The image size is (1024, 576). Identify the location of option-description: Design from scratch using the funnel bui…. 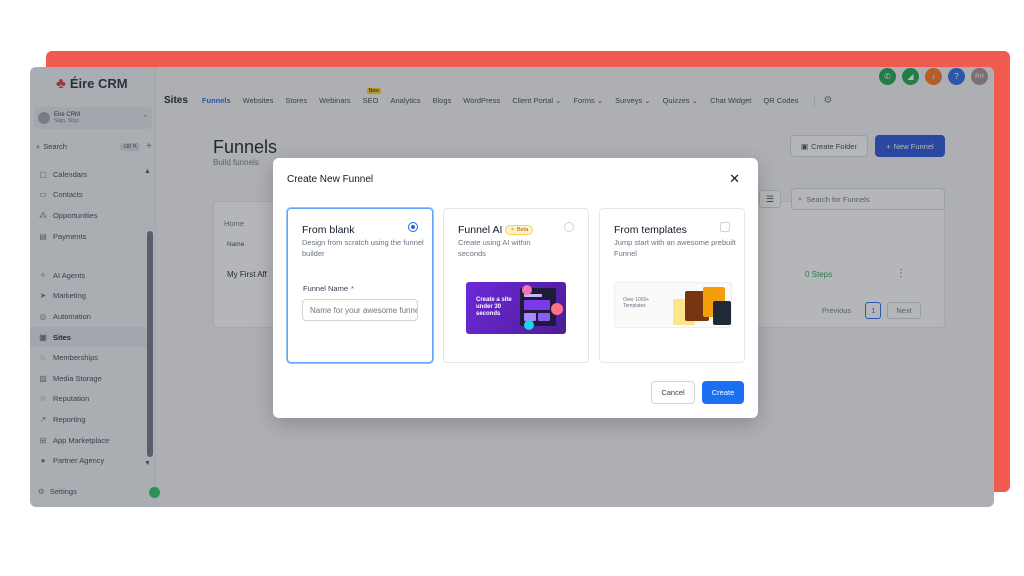
(363, 248).